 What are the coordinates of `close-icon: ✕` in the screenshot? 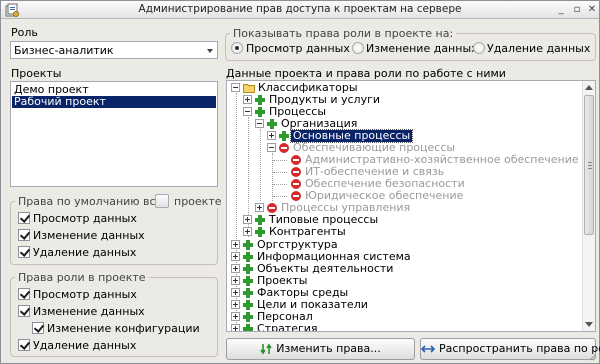 It's located at (592, 9).